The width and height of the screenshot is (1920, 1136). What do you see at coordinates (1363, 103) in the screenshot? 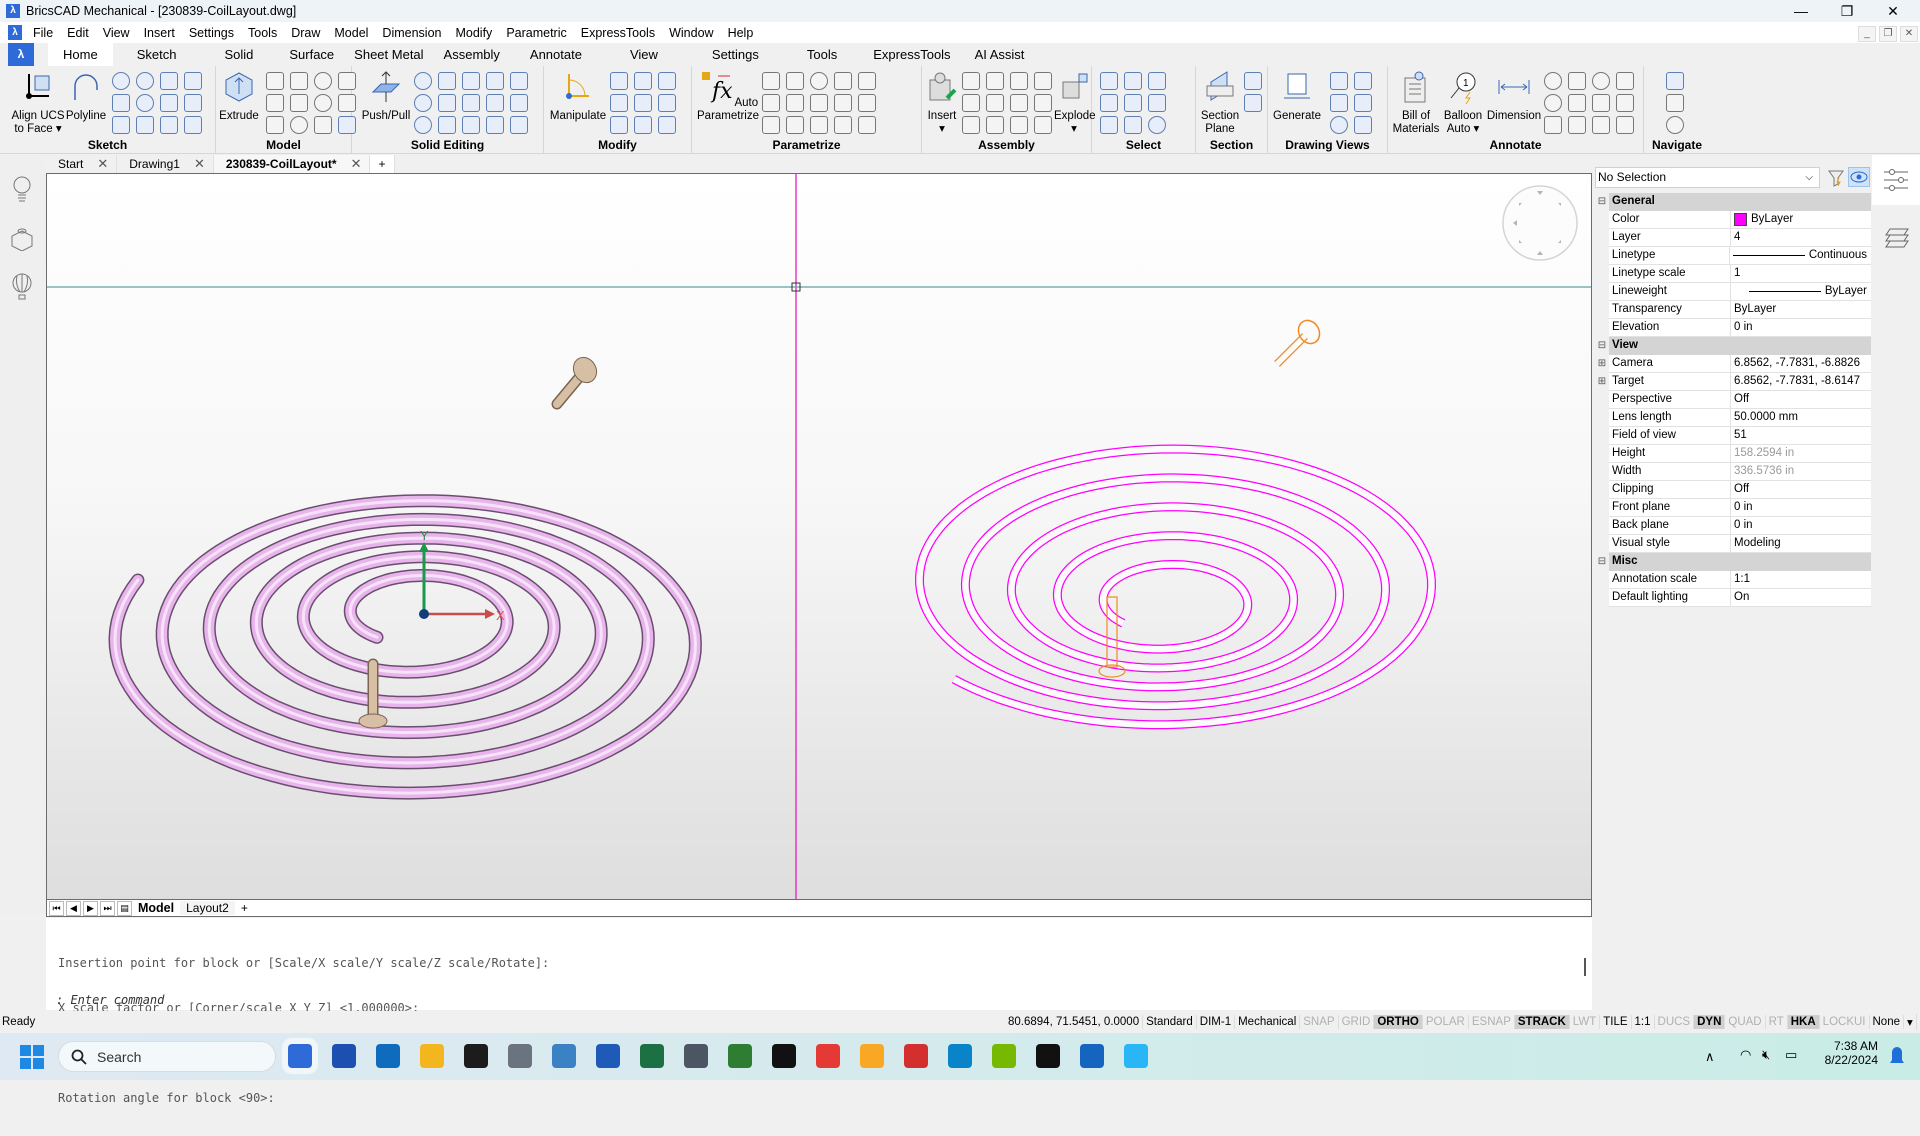
I see `update-views-icon` at bounding box center [1363, 103].